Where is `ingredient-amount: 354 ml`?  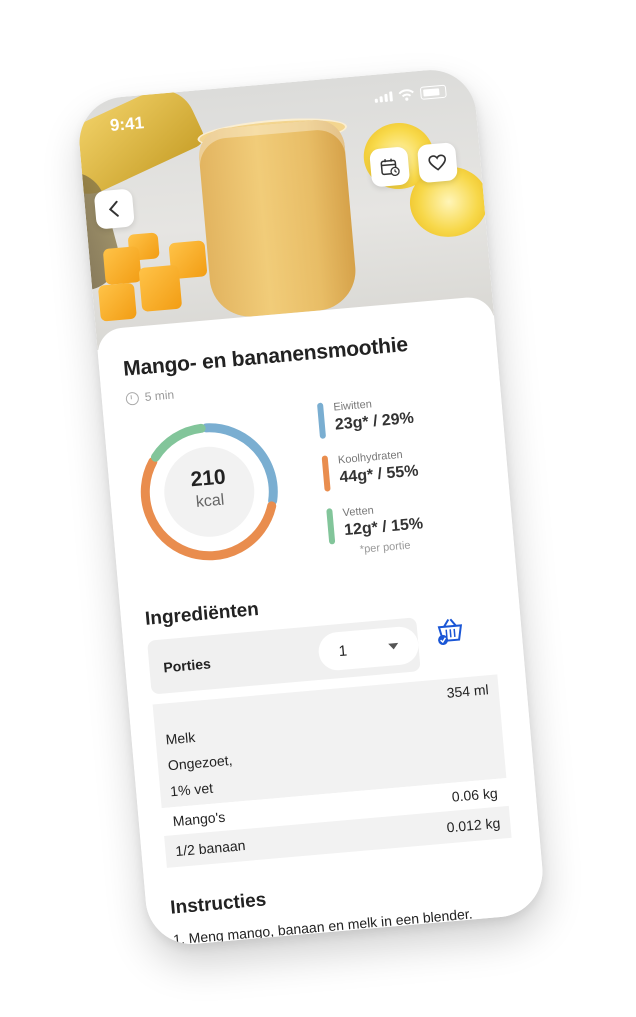 ingredient-amount: 354 ml is located at coordinates (467, 691).